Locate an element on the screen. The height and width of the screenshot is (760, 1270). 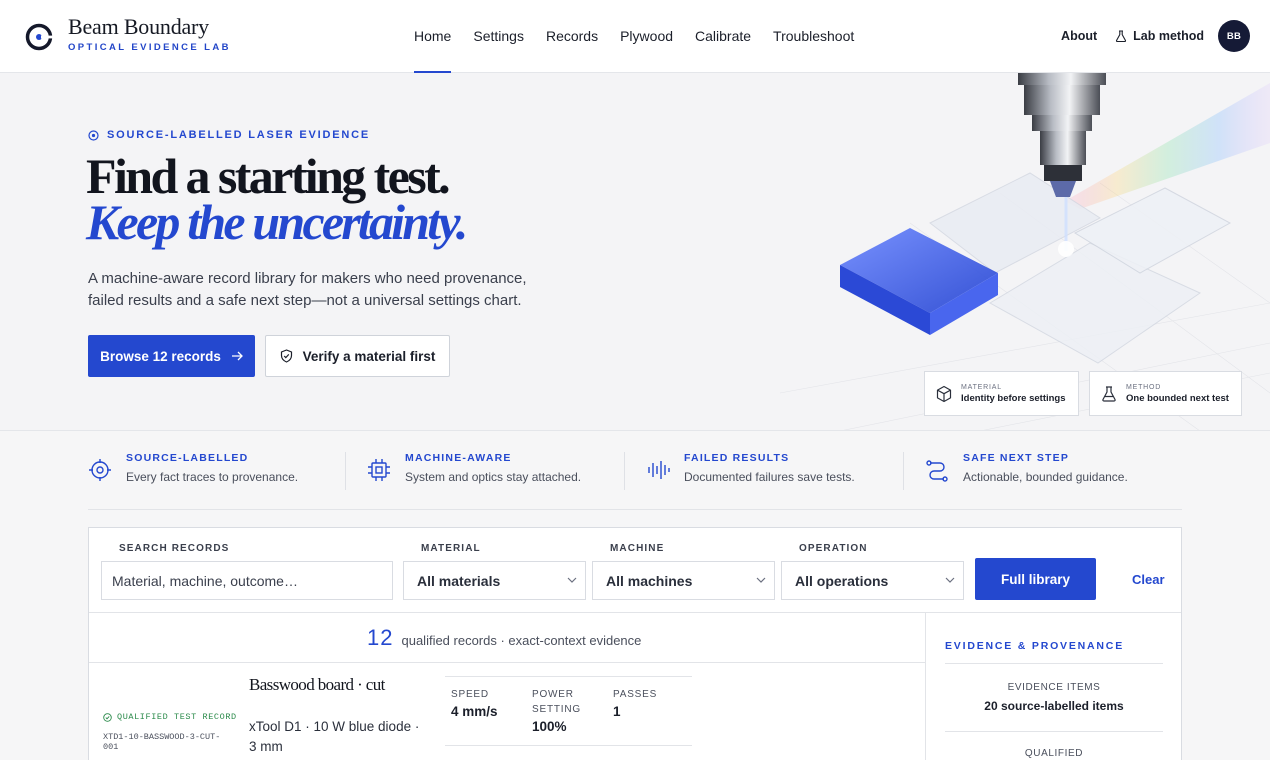
method-chip-key: METHOD is located at coordinates (1144, 387).